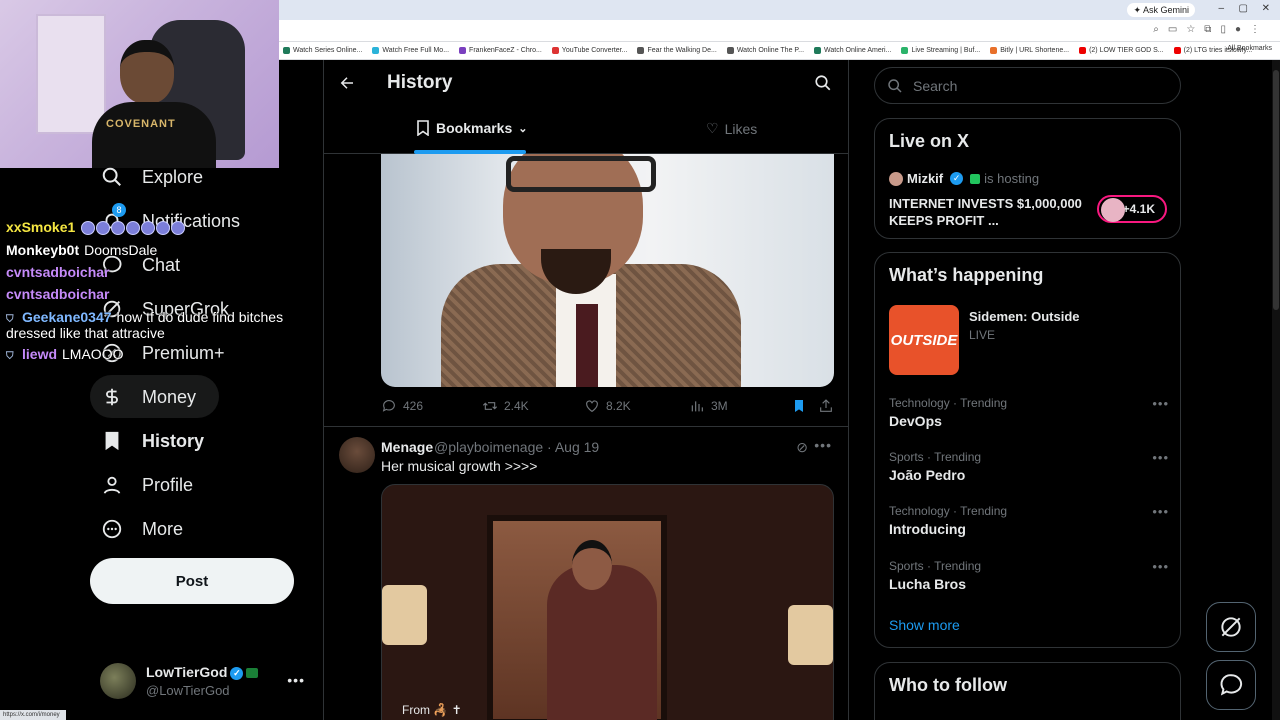 Image resolution: width=1280 pixels, height=720 pixels. What do you see at coordinates (607, 270) in the screenshot?
I see `post-image` at bounding box center [607, 270].